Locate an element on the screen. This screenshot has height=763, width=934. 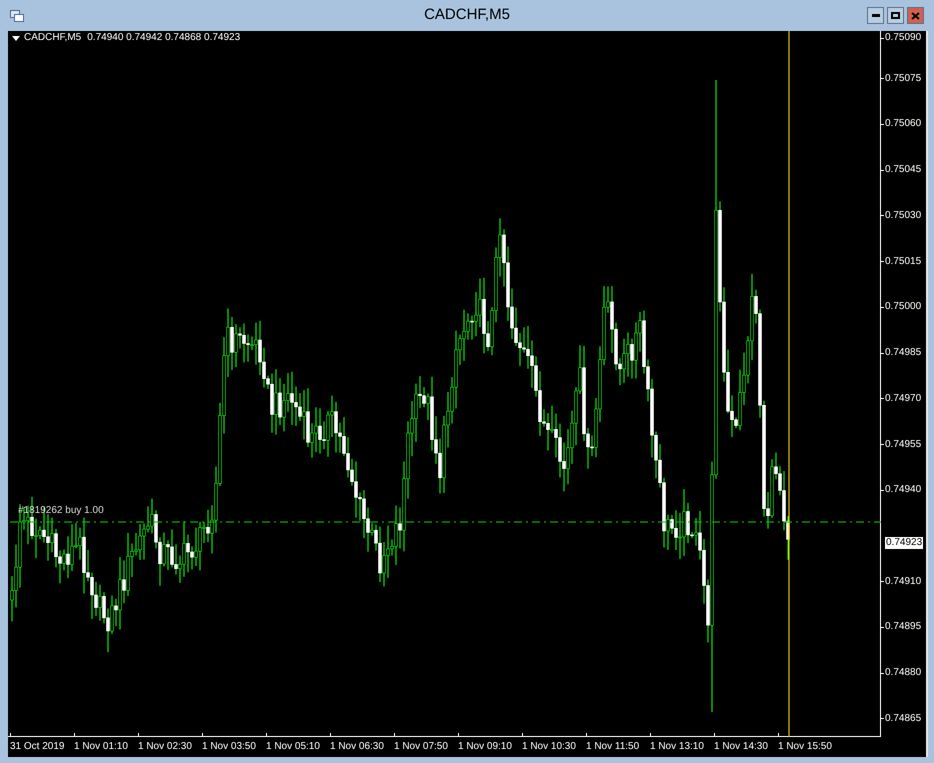
price-axis-label: 0.74910 is located at coordinates (903, 582).